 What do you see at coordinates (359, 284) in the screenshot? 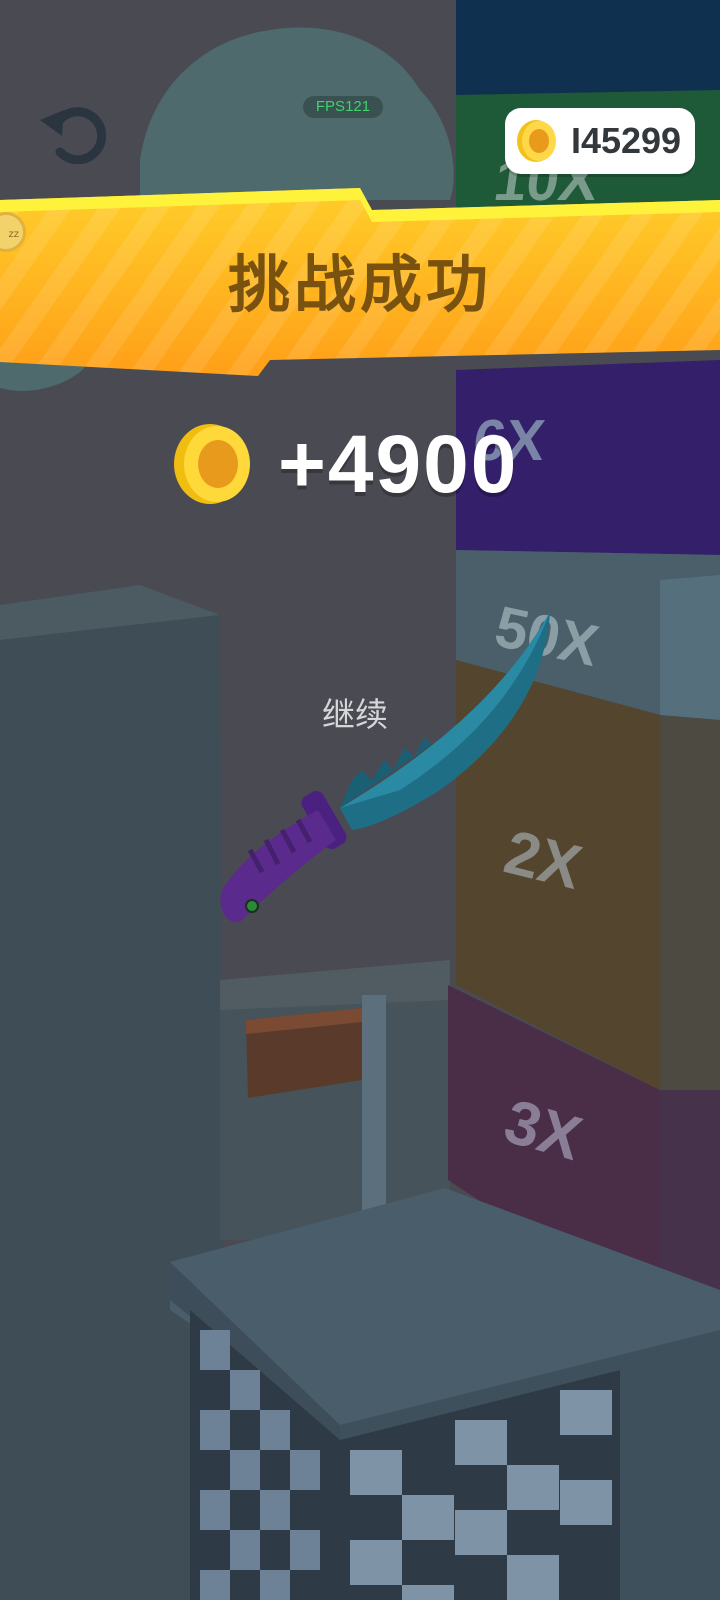
I see `challenge-success-title: 挑战成功` at bounding box center [359, 284].